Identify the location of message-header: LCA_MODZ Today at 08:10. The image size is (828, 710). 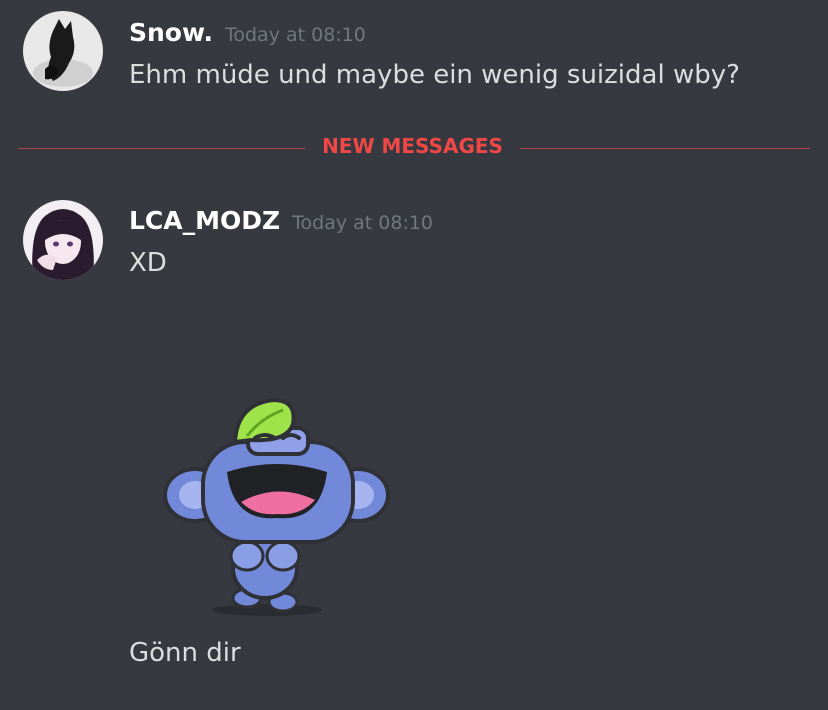
(281, 220).